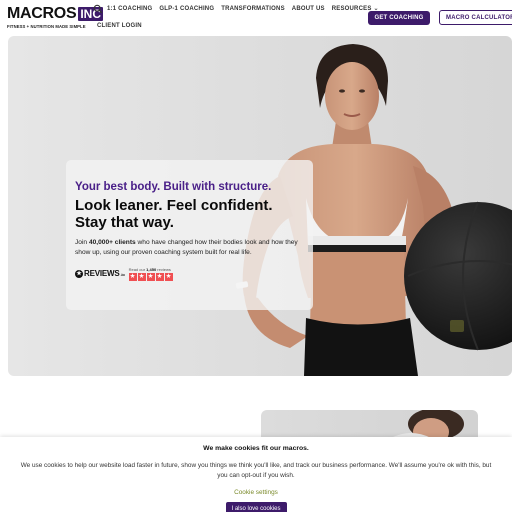  Describe the element at coordinates (124, 222) in the screenshot. I see `hero-title-line-2: Stay that way.` at that location.